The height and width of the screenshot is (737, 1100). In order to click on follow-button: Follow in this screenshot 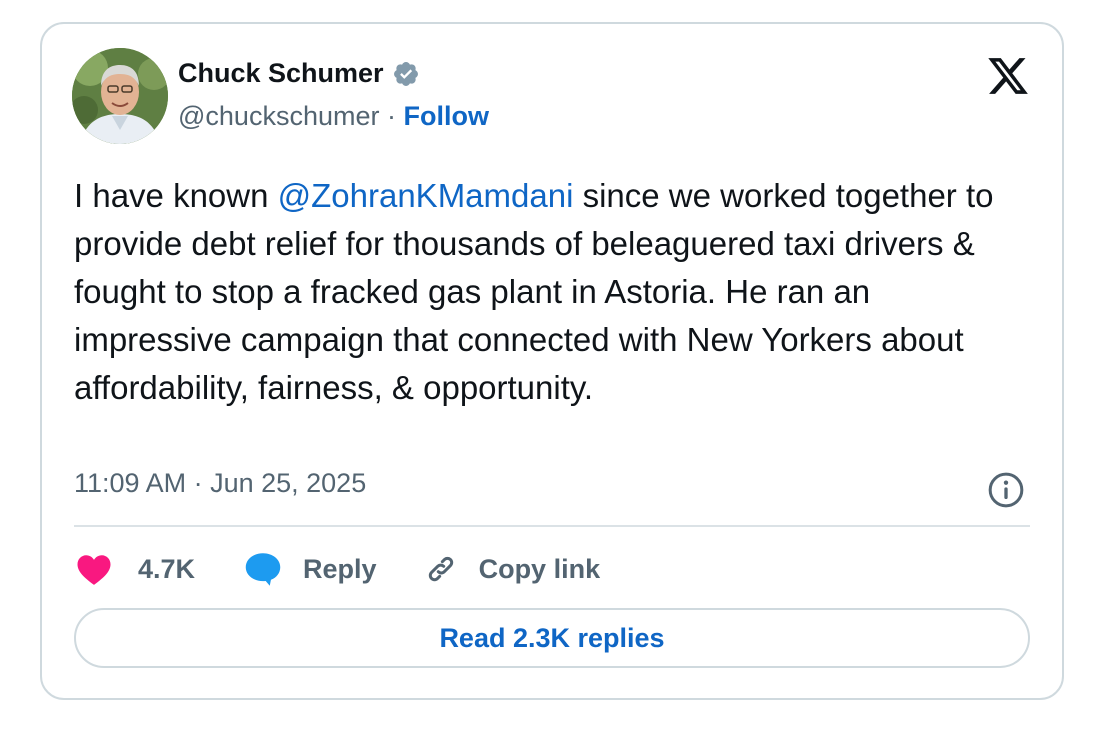, I will do `click(445, 116)`.